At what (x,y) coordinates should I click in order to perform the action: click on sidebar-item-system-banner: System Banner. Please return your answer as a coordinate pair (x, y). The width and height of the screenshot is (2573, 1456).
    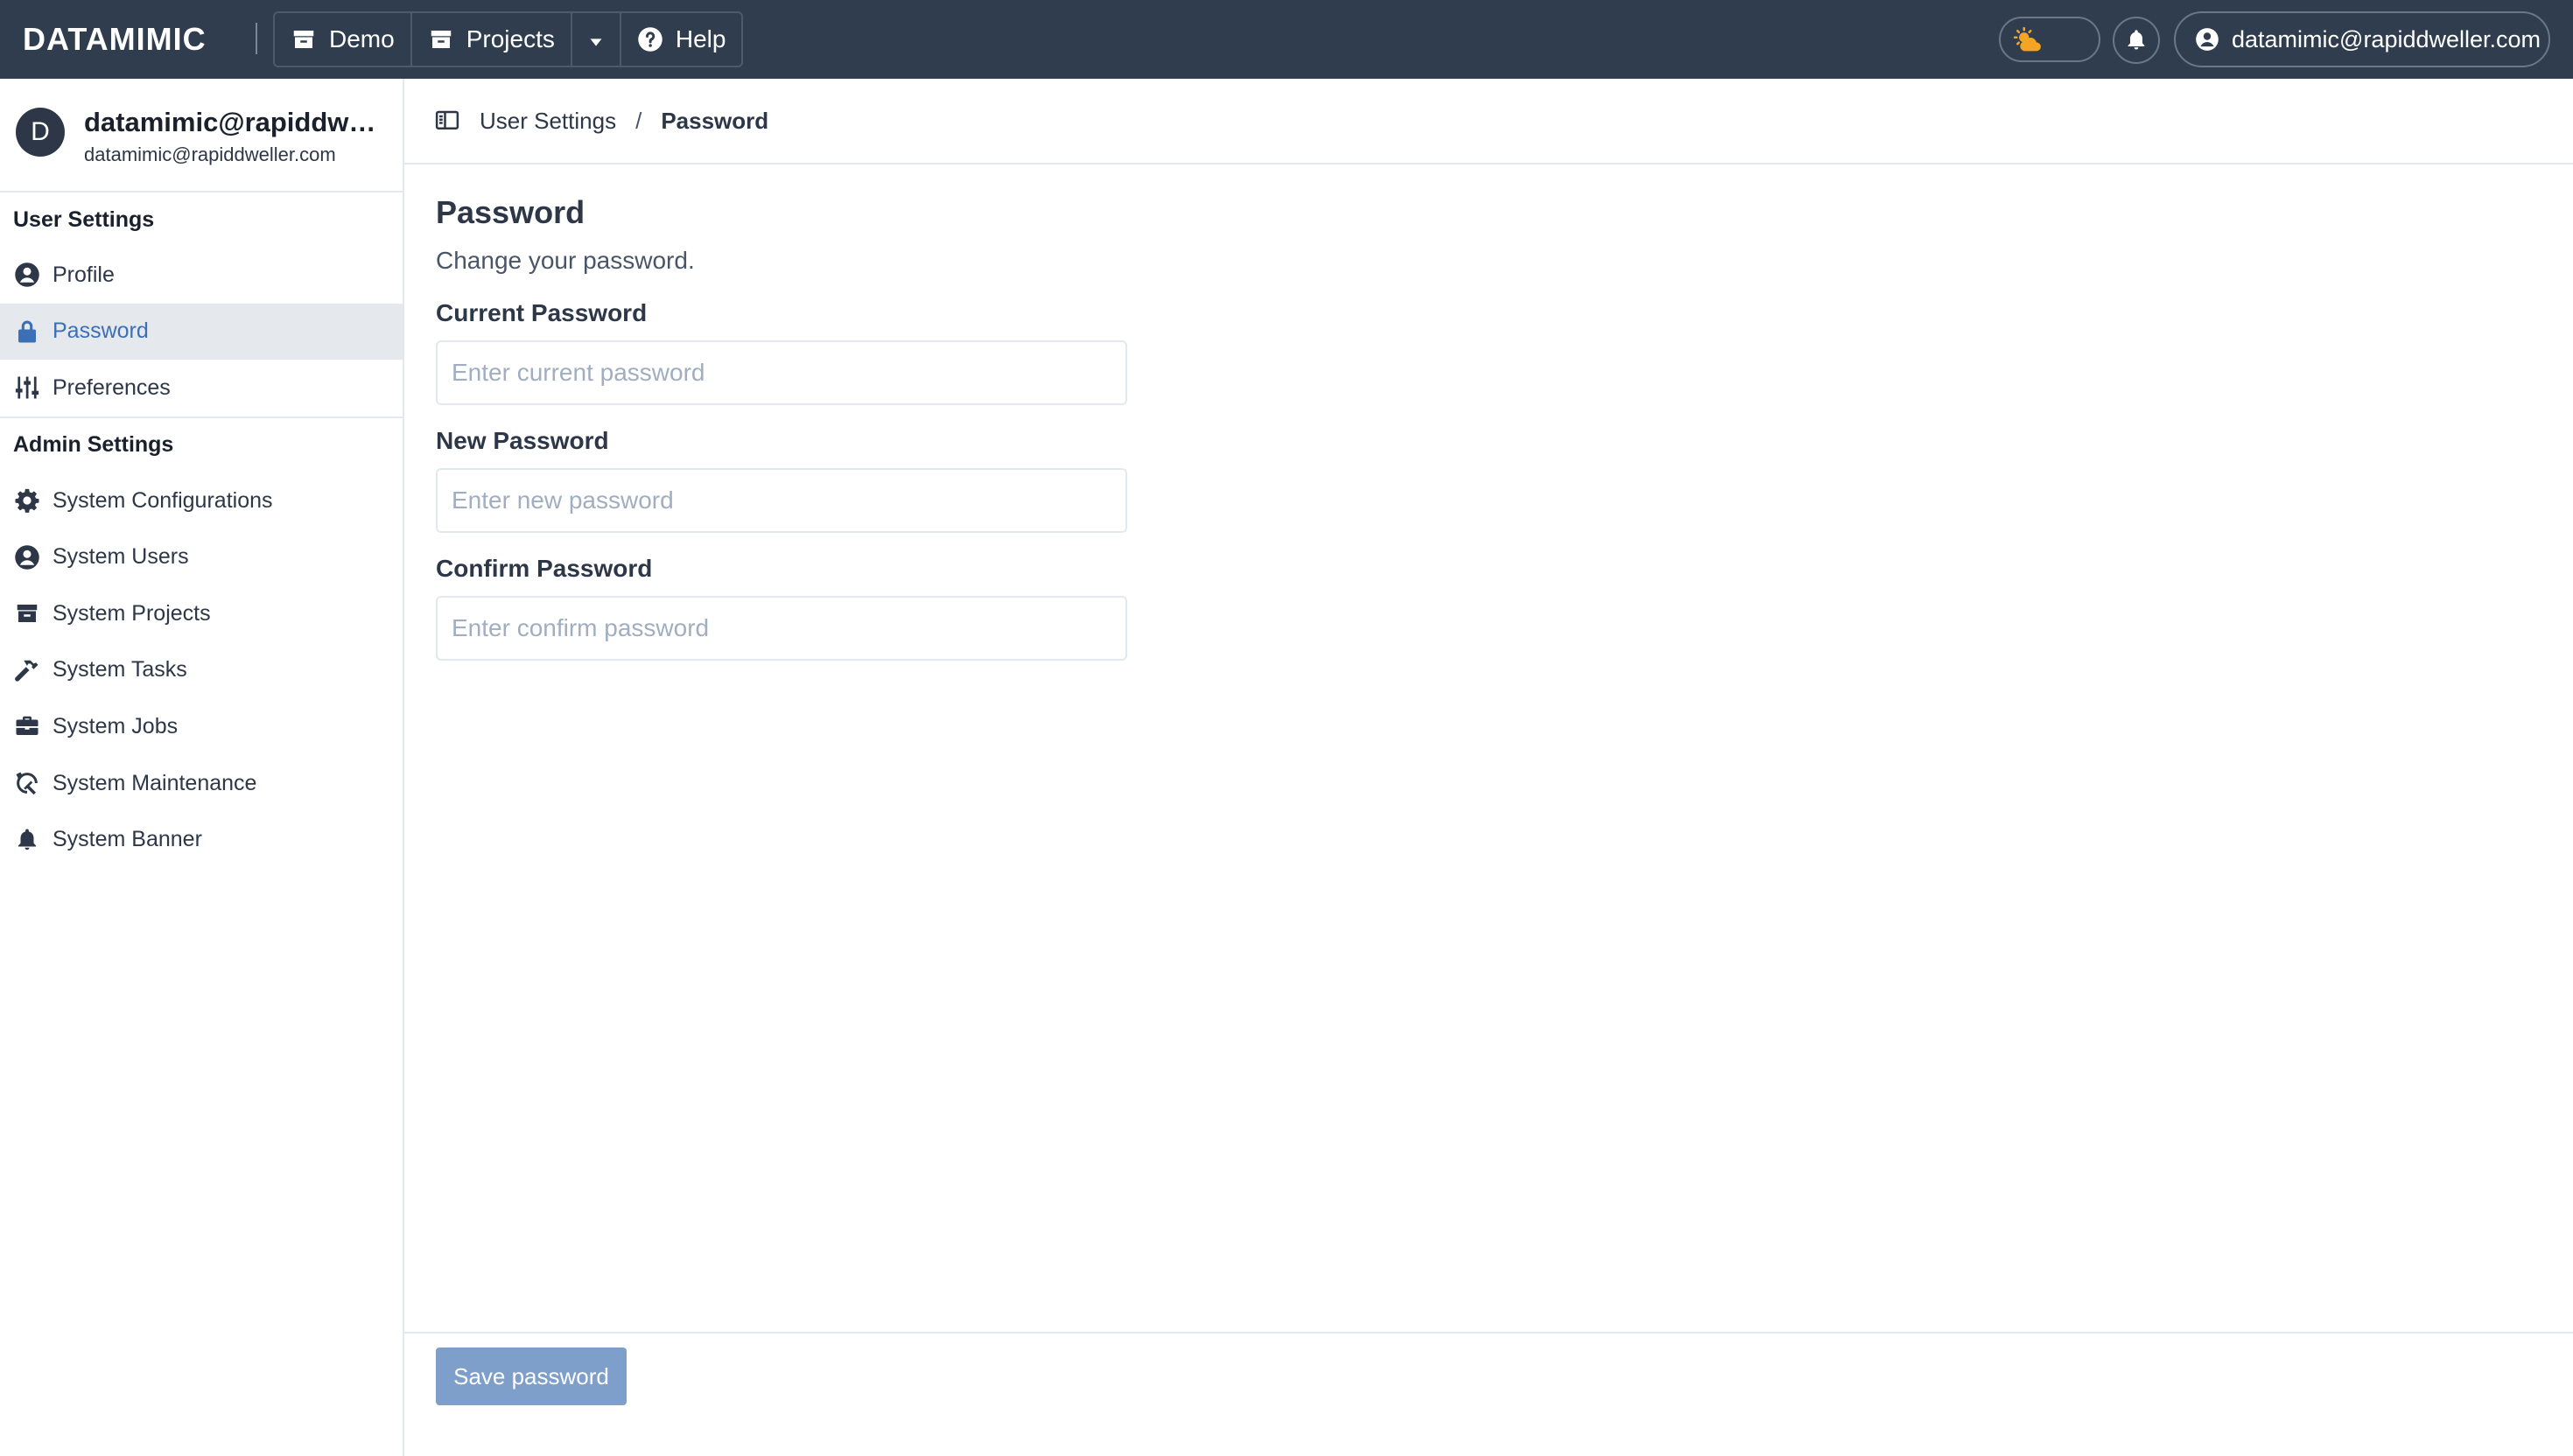
    Looking at the image, I should click on (201, 839).